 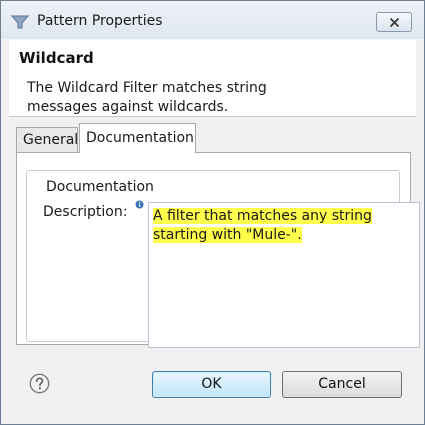 I want to click on banner-title: Wildcard, so click(x=56, y=58).